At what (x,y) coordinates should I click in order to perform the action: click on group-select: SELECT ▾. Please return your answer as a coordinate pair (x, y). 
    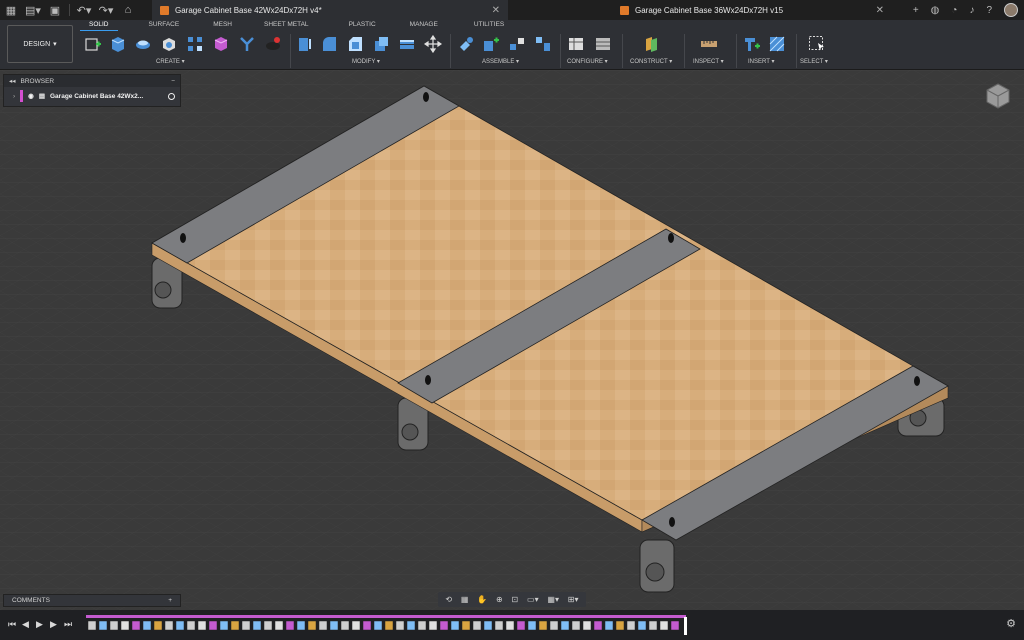
    Looking at the image, I should click on (814, 61).